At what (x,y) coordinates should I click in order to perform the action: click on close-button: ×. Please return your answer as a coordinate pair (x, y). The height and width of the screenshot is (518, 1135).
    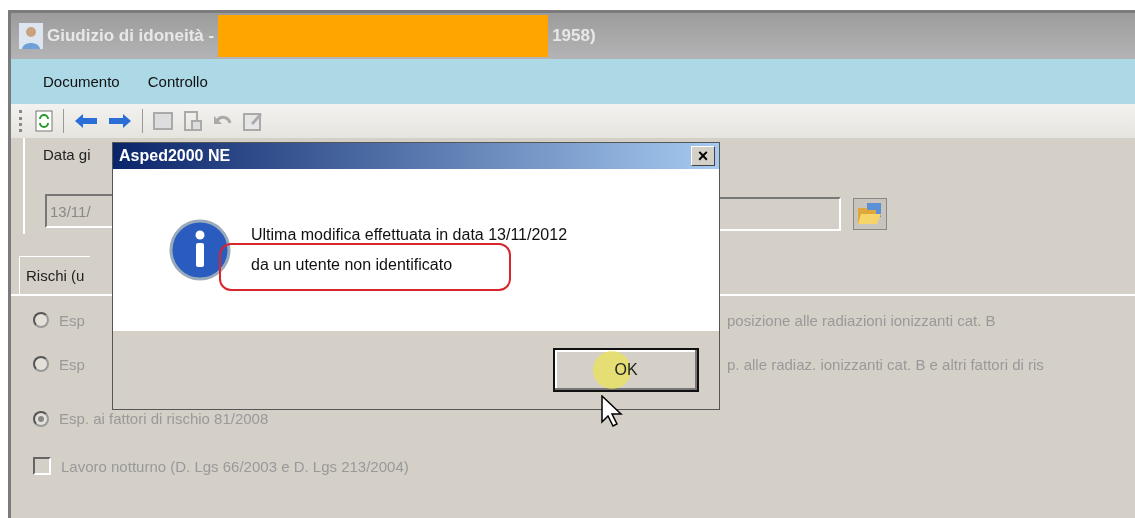
    Looking at the image, I should click on (703, 156).